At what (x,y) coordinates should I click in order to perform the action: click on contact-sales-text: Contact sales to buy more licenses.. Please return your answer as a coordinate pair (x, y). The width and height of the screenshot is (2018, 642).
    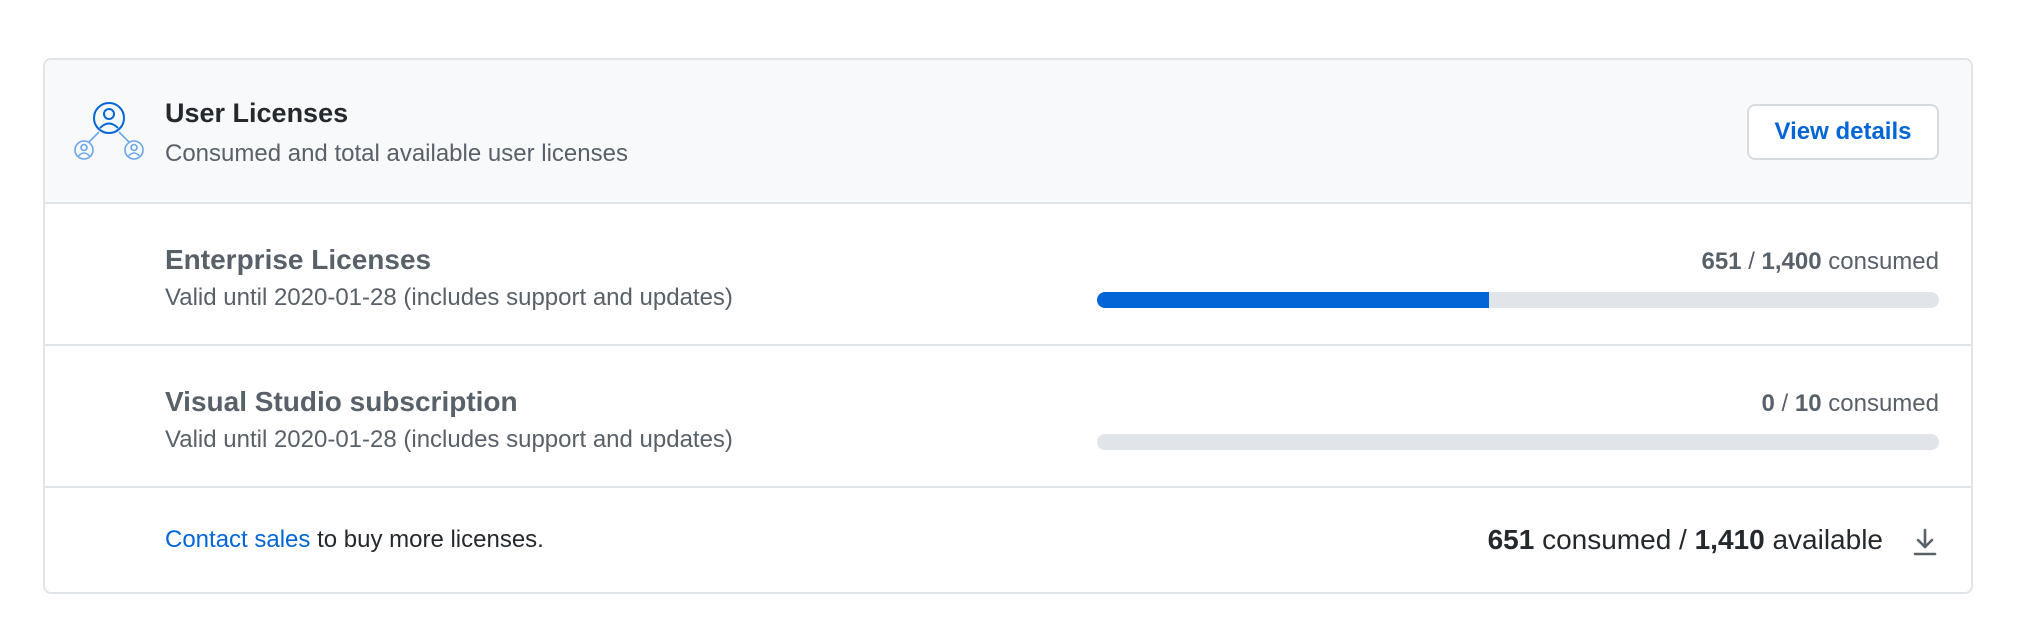
    Looking at the image, I should click on (354, 540).